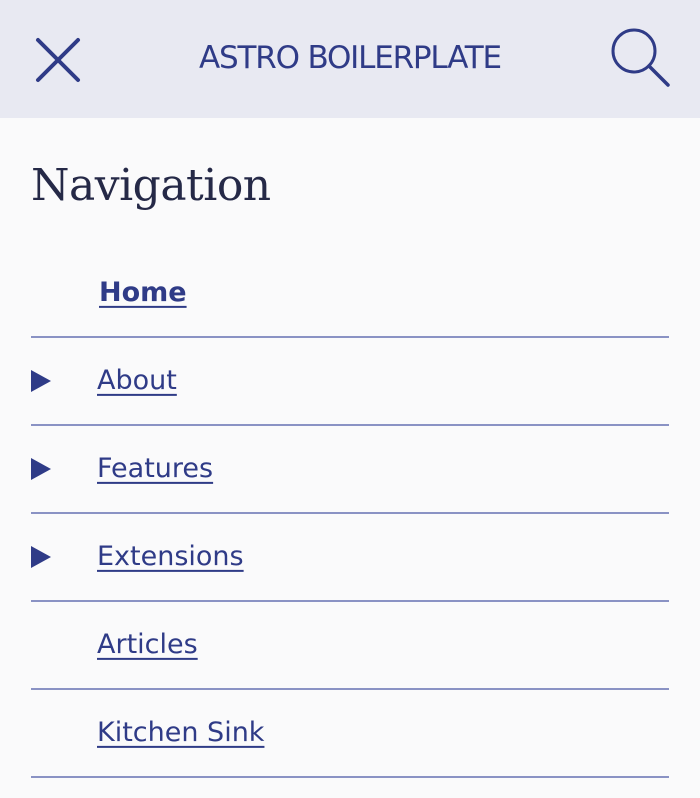 This screenshot has height=798, width=700. I want to click on nav-item-extensions: Extensions, so click(350, 558).